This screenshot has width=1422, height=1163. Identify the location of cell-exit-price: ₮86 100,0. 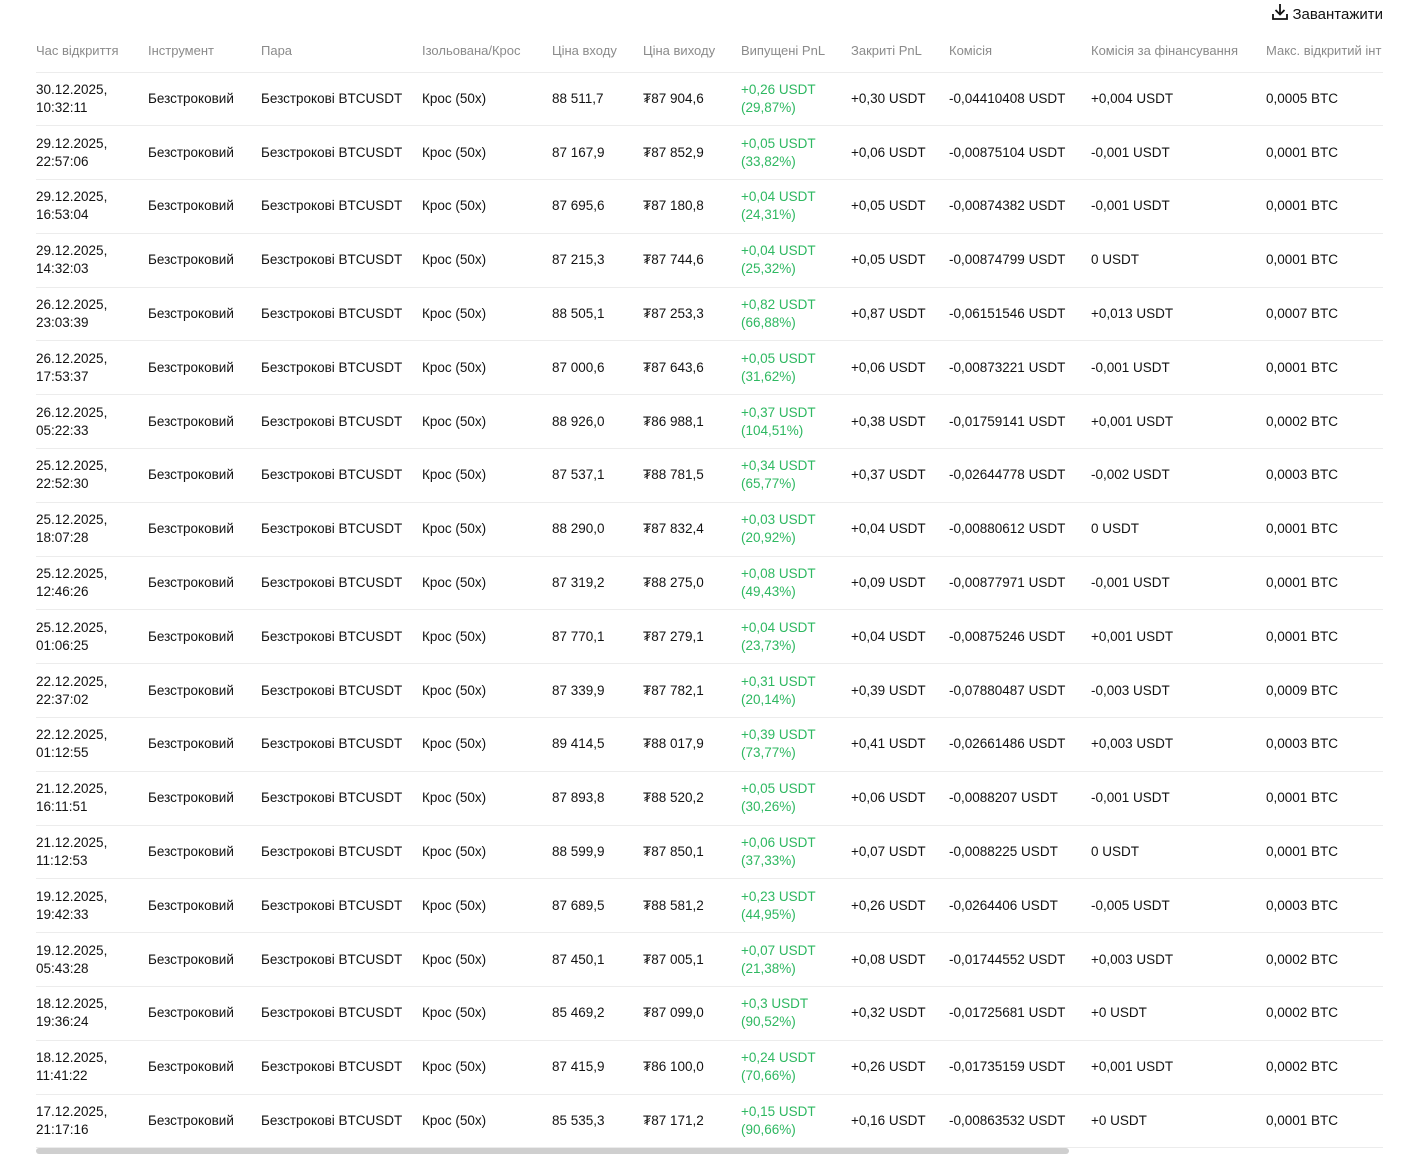
(692, 1067).